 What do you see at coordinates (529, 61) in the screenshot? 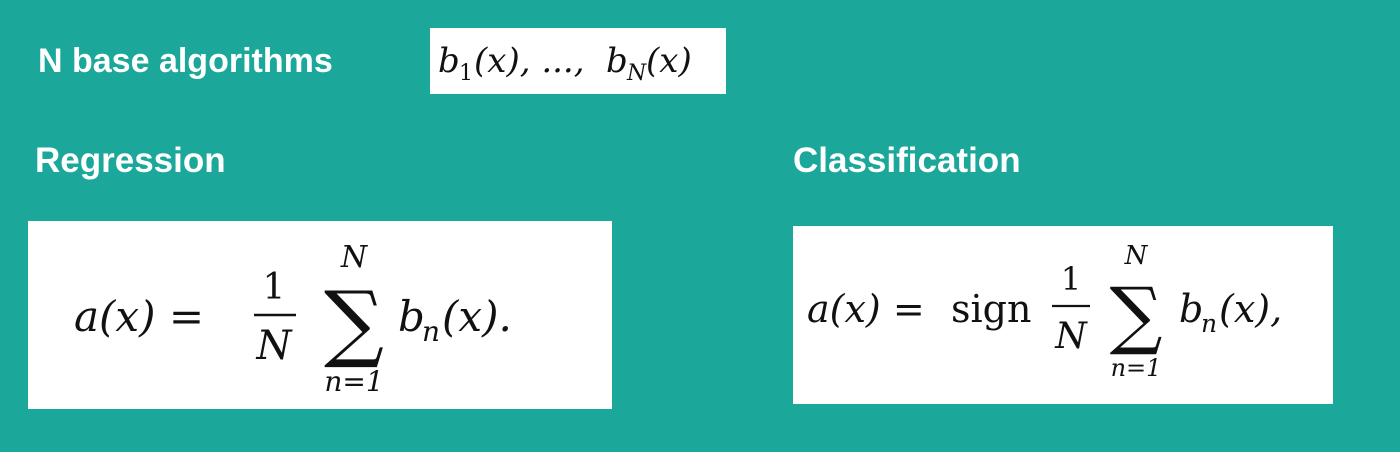
I see `base-arg-first: (x), ...,` at bounding box center [529, 61].